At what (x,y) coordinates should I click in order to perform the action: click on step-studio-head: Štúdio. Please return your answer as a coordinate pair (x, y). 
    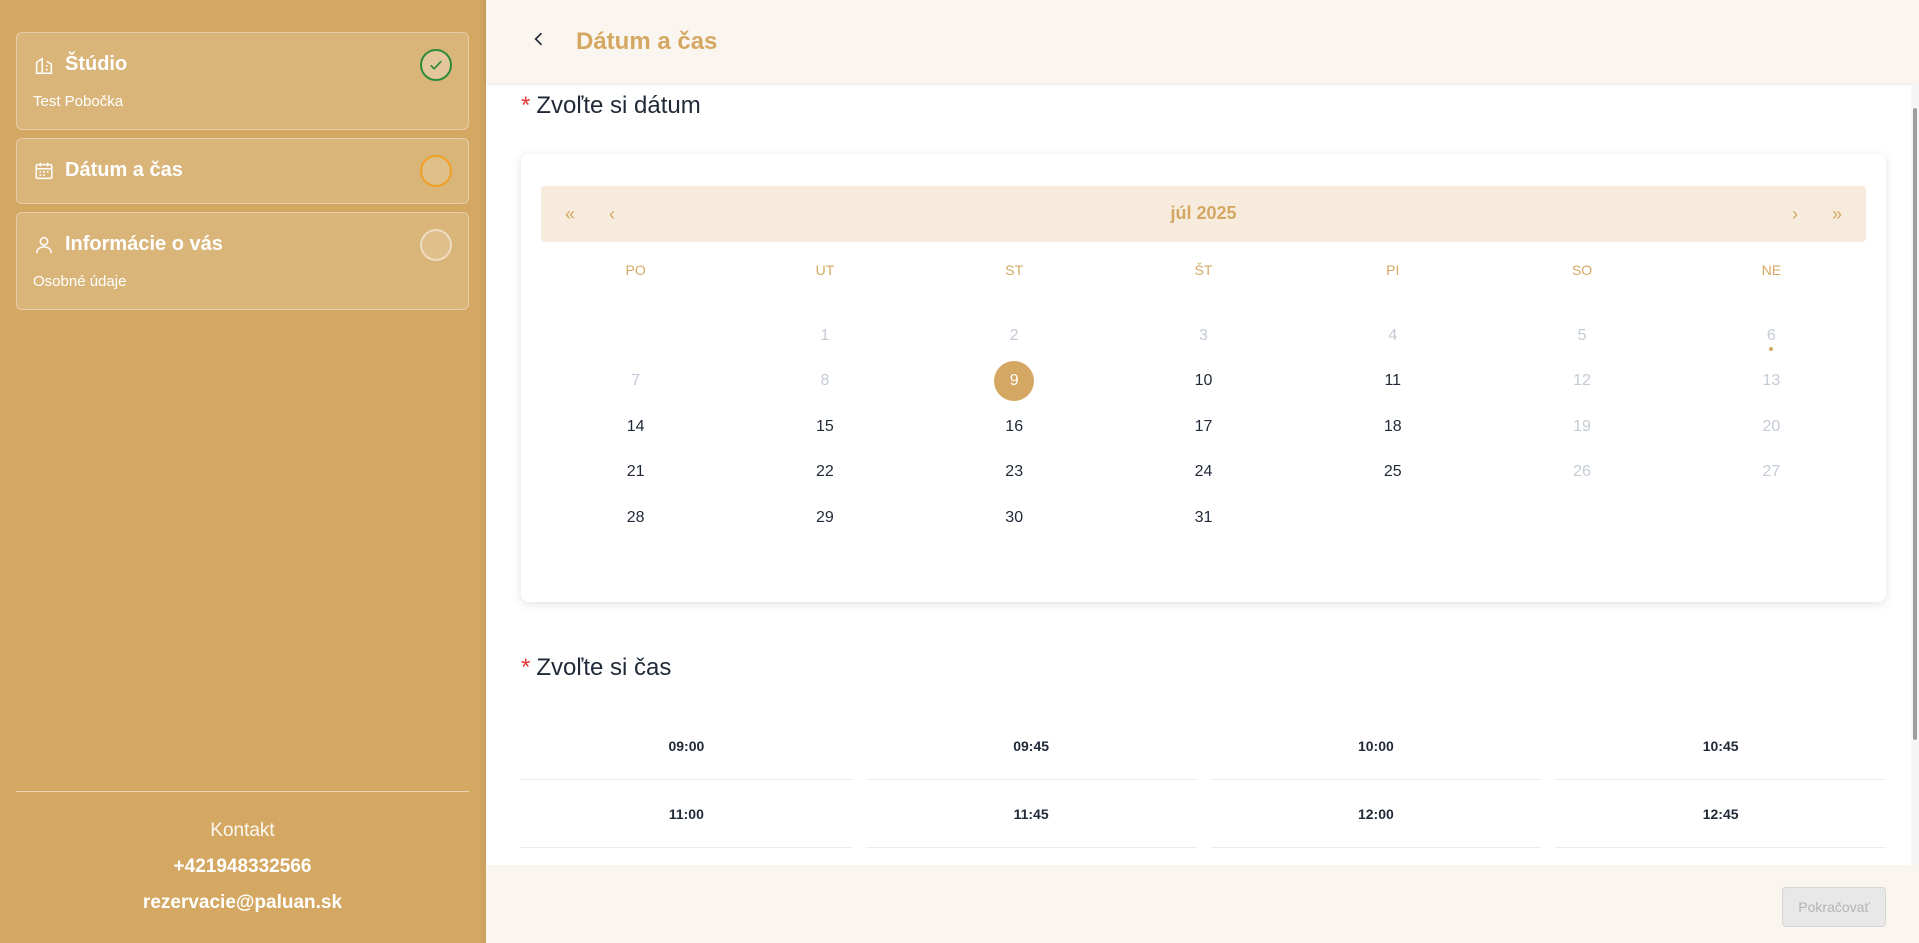
    Looking at the image, I should click on (80, 64).